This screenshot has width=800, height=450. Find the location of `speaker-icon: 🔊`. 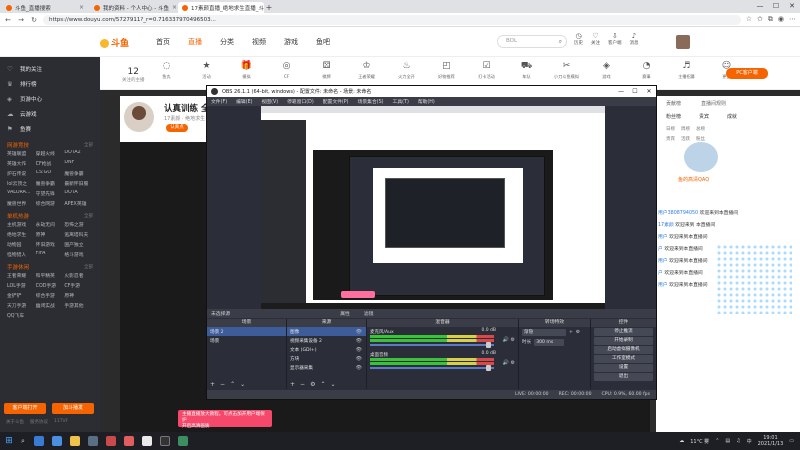

speaker-icon: 🔊 is located at coordinates (506, 363).